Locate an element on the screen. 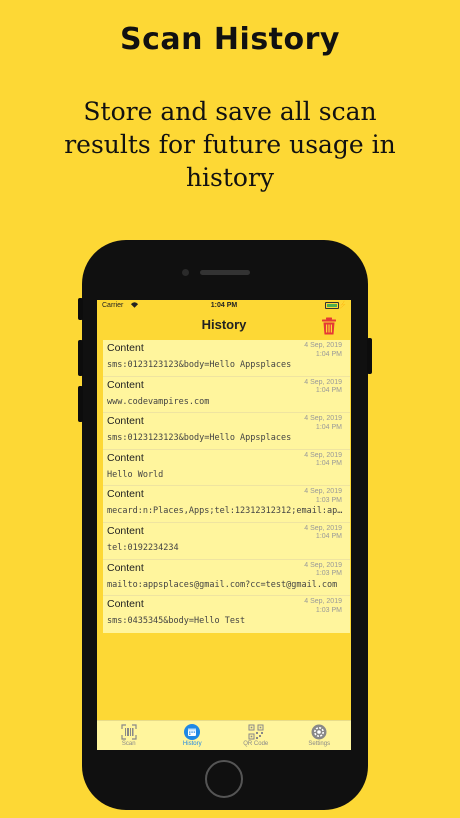 This screenshot has height=818, width=460. phone-speaker is located at coordinates (225, 272).